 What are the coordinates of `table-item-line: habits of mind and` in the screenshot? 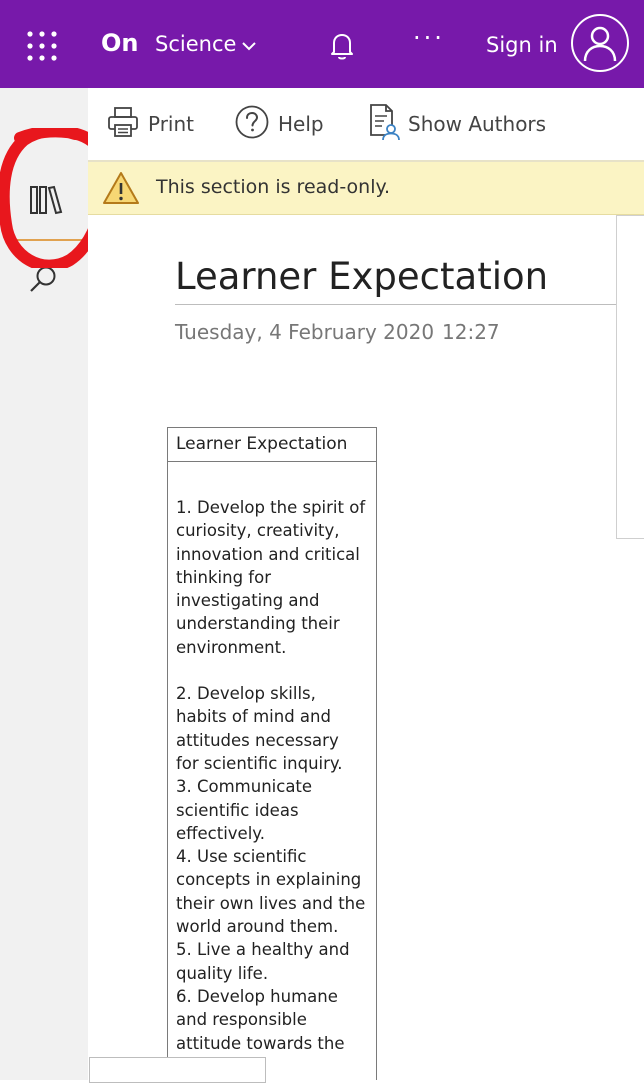 It's located at (253, 717).